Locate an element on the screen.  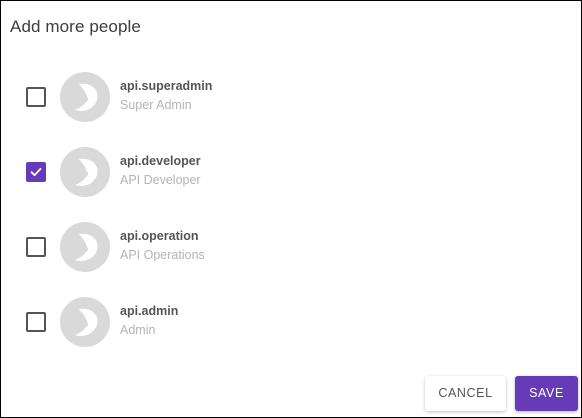
person-name: api.developer is located at coordinates (160, 161).